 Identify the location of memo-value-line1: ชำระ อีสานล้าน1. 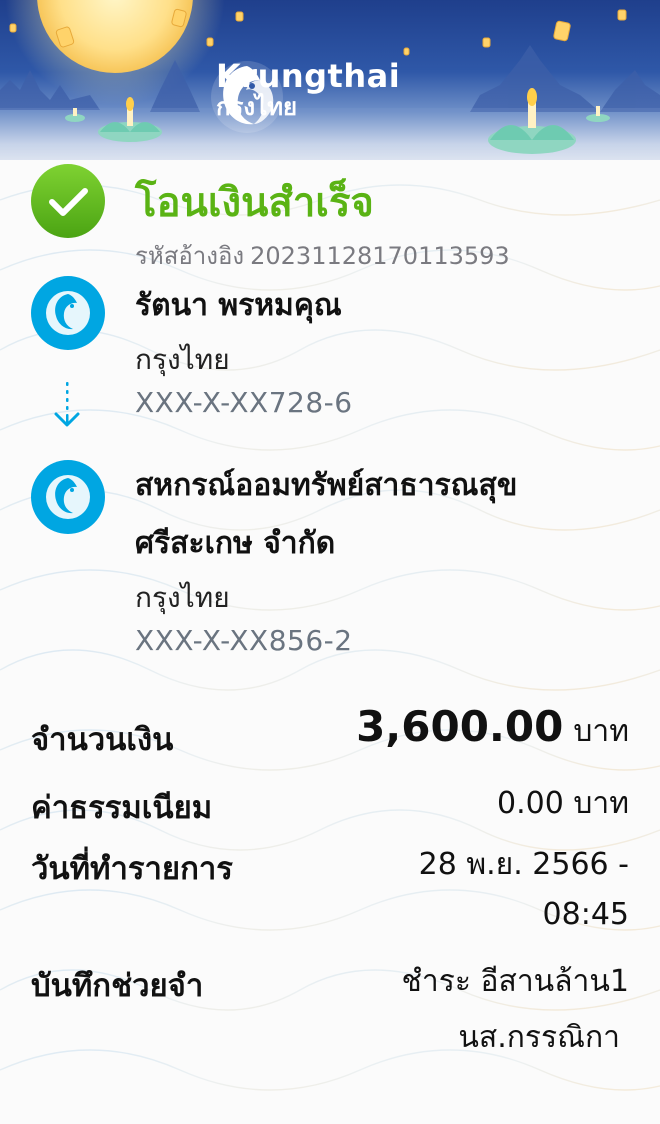
(515, 981).